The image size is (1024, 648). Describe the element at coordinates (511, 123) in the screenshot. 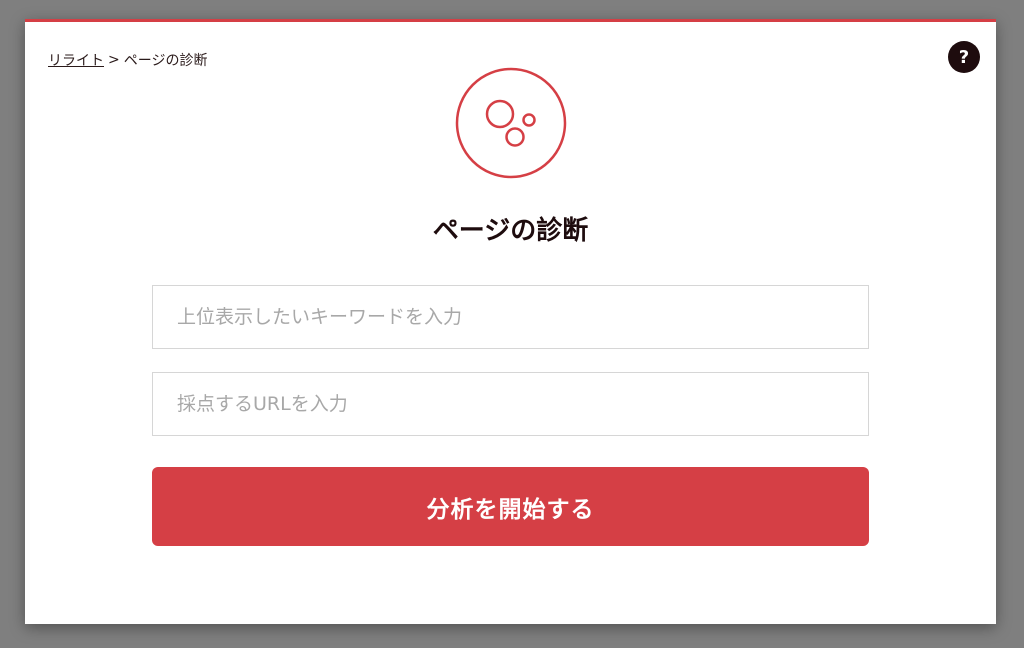

I see `bubbles-icon` at that location.